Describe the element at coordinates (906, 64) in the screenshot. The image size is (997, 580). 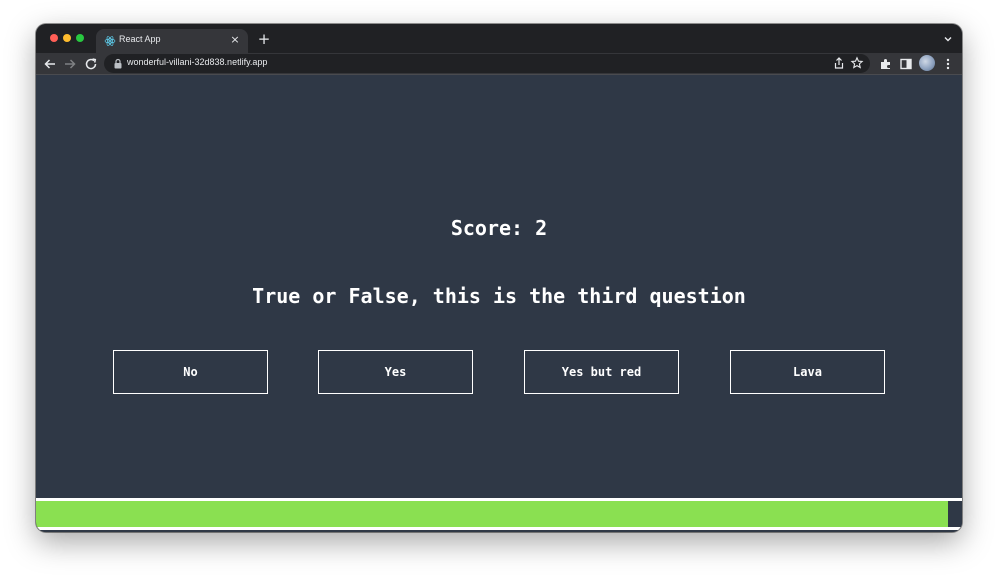
I see `side-panel-icon` at that location.